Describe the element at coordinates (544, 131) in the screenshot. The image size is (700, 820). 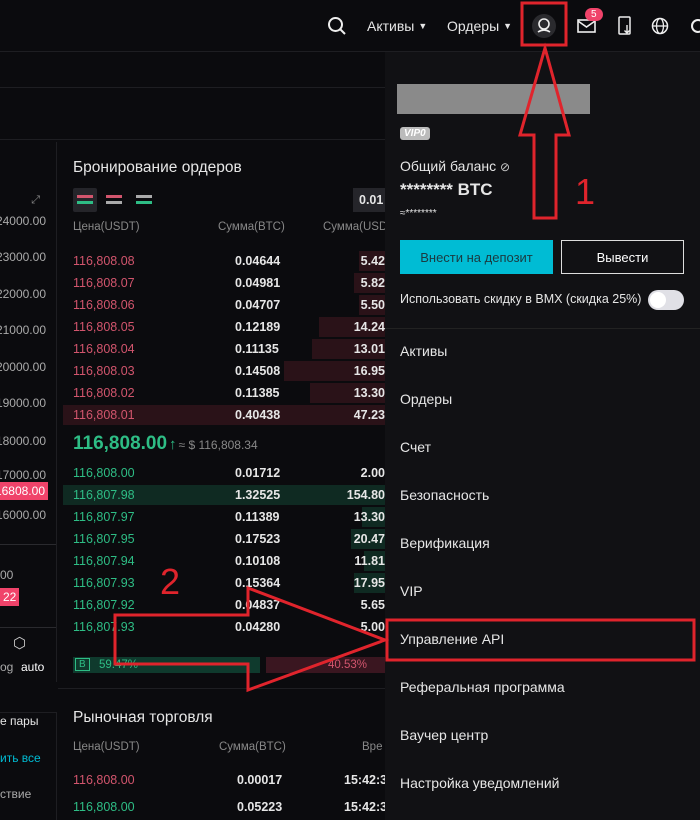
I see `arrow-up-annotation` at that location.